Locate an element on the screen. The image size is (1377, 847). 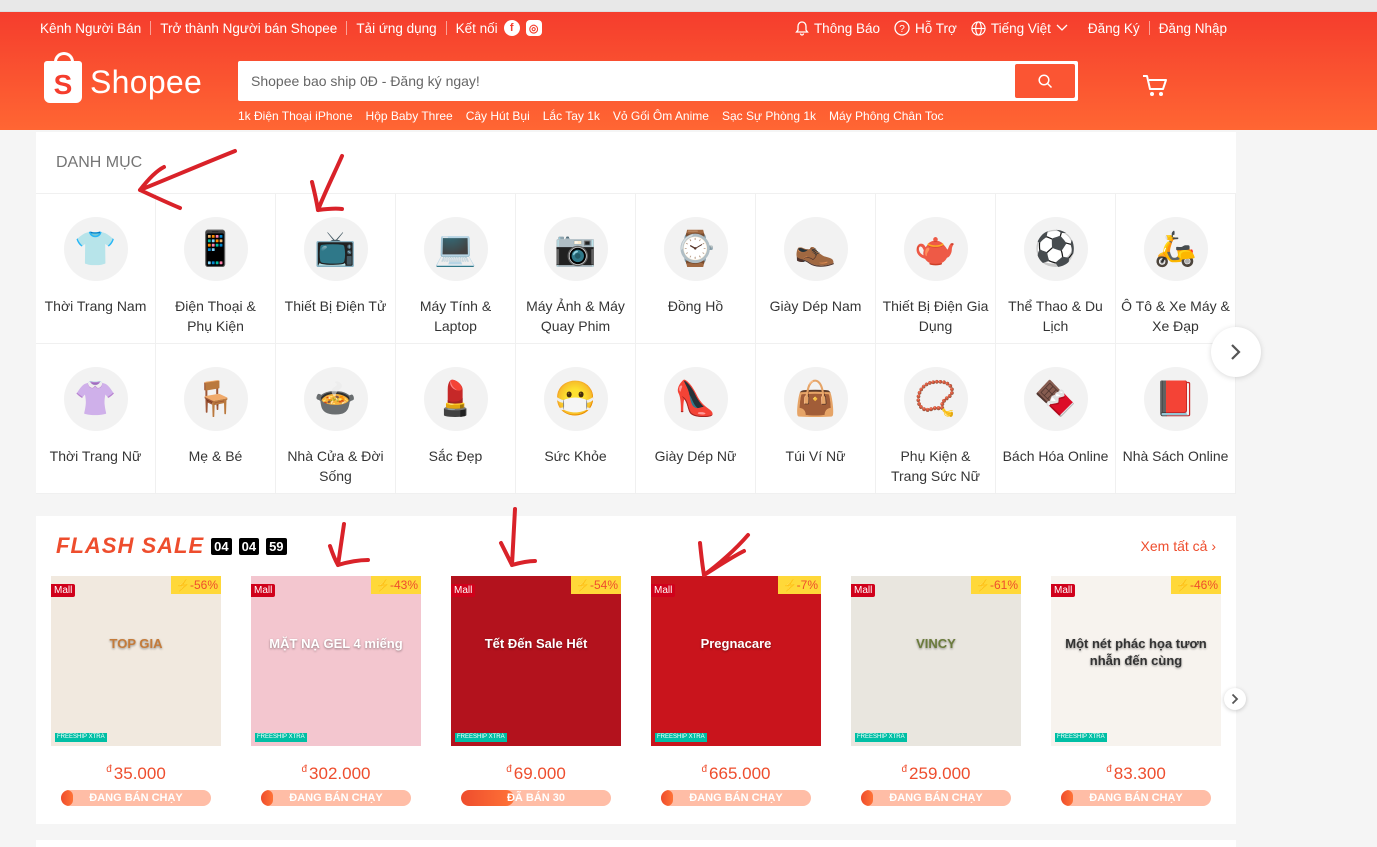
top-icon: 👚 is located at coordinates (95, 399).